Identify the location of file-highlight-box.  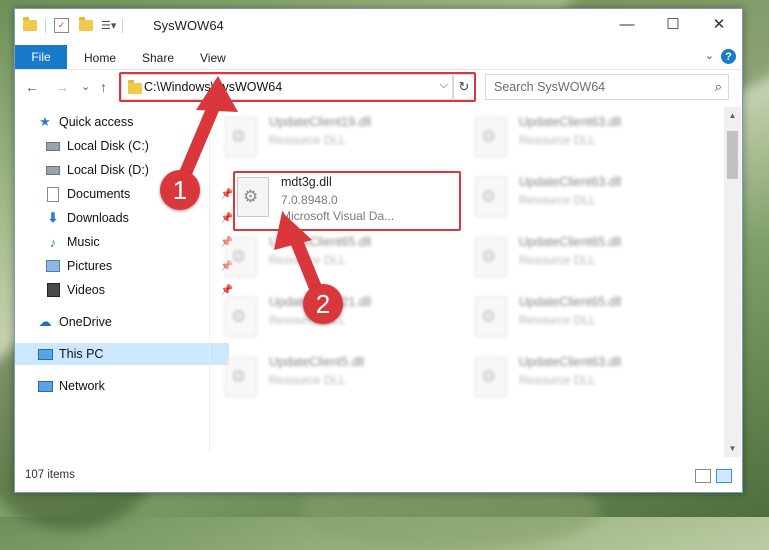
(347, 201).